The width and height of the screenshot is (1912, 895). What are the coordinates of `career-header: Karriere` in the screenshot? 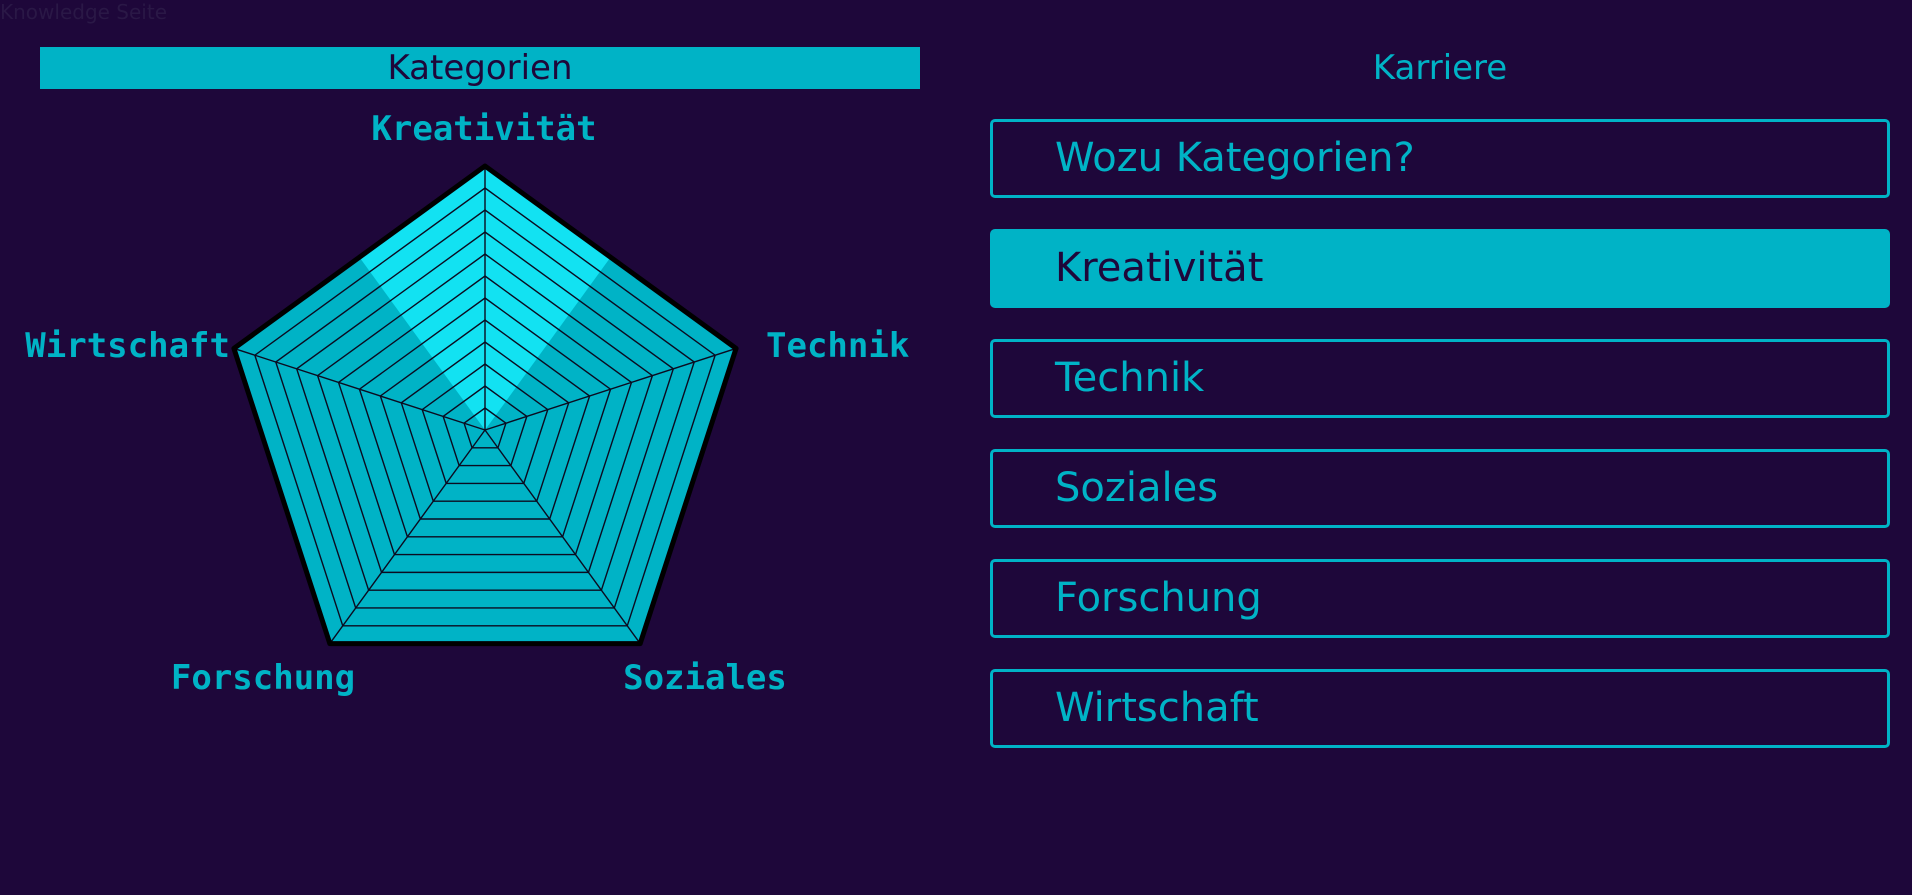 It's located at (1440, 68).